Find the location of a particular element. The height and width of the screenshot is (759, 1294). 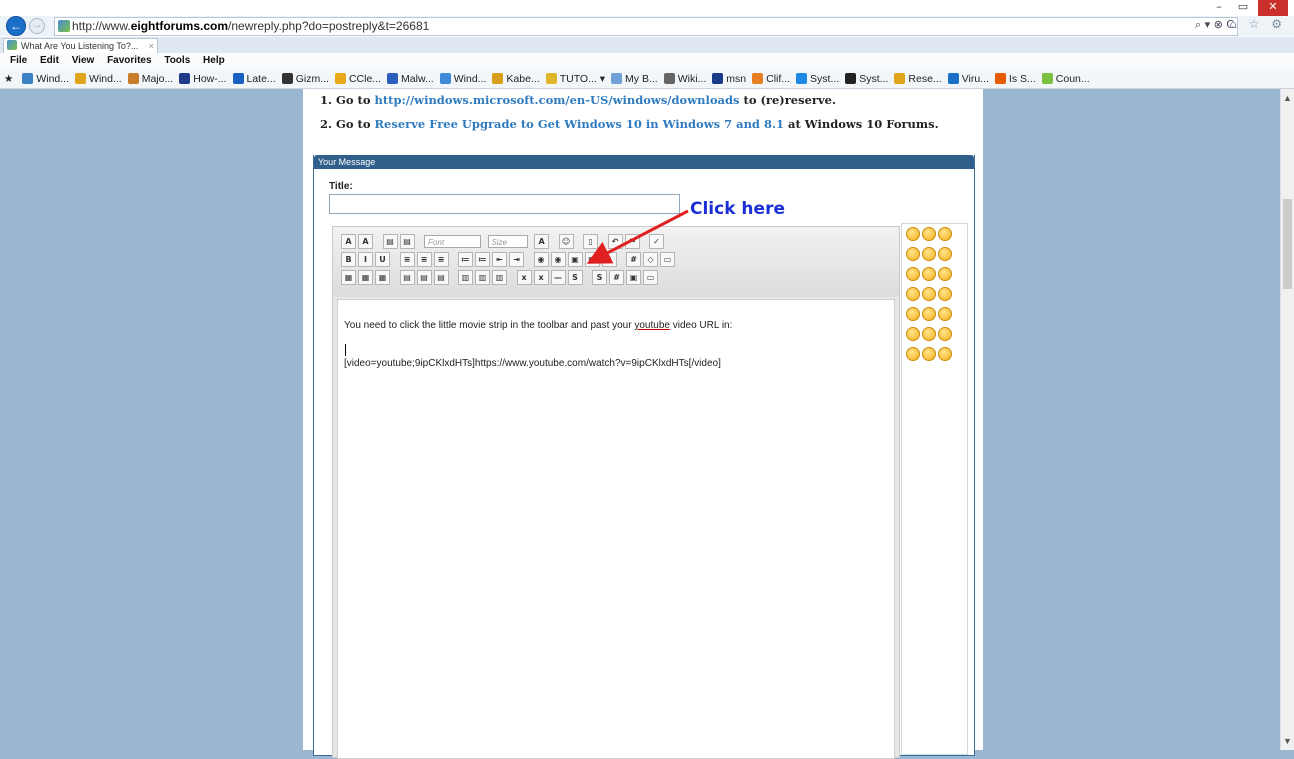

table-col-button: ▦ is located at coordinates (382, 277).